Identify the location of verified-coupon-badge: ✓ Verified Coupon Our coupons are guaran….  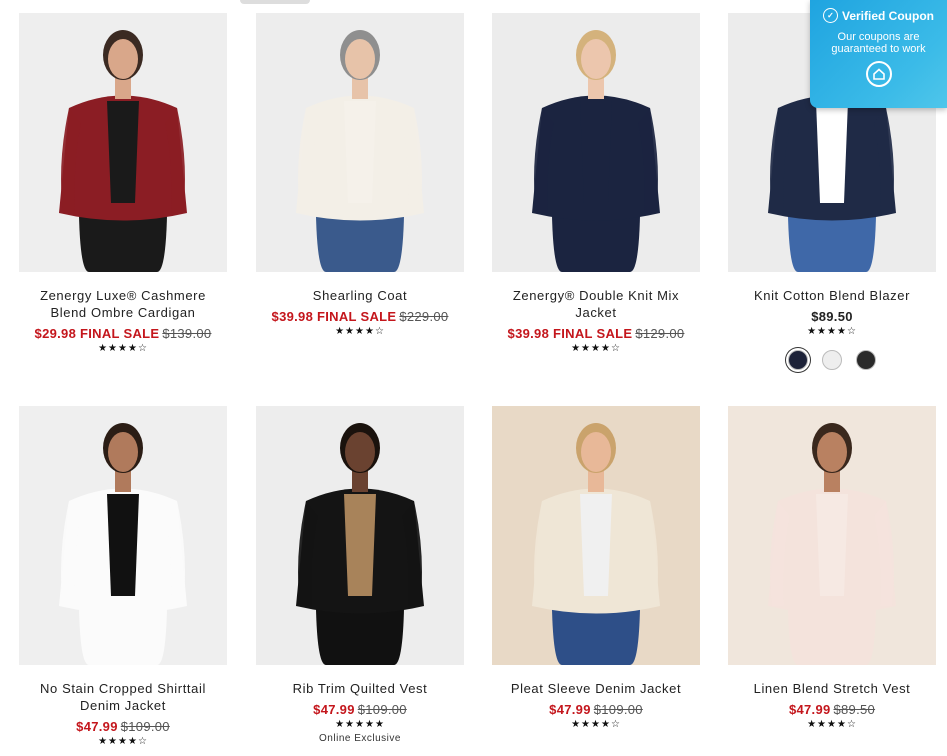
(878, 54).